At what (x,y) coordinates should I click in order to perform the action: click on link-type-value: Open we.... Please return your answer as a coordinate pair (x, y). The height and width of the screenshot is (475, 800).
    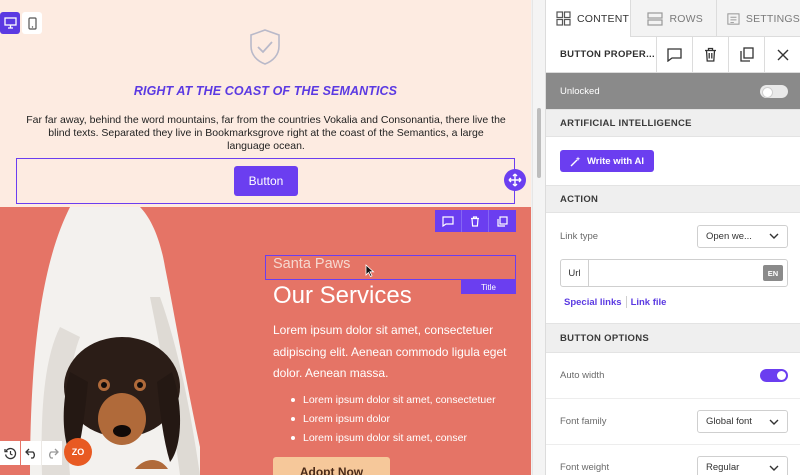
    Looking at the image, I should click on (729, 236).